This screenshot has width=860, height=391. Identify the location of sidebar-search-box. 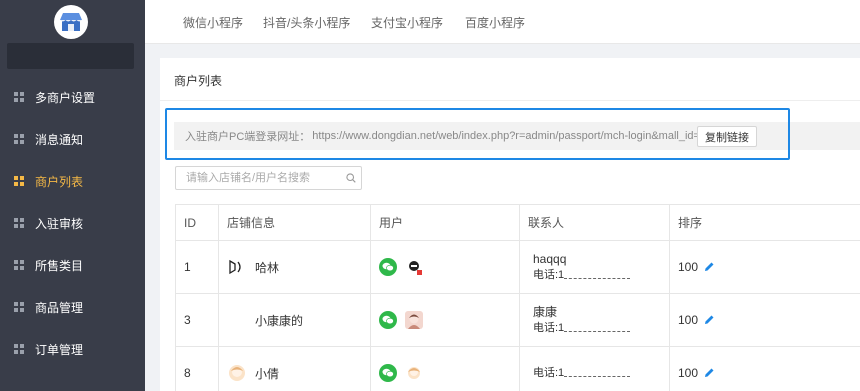
(70, 56).